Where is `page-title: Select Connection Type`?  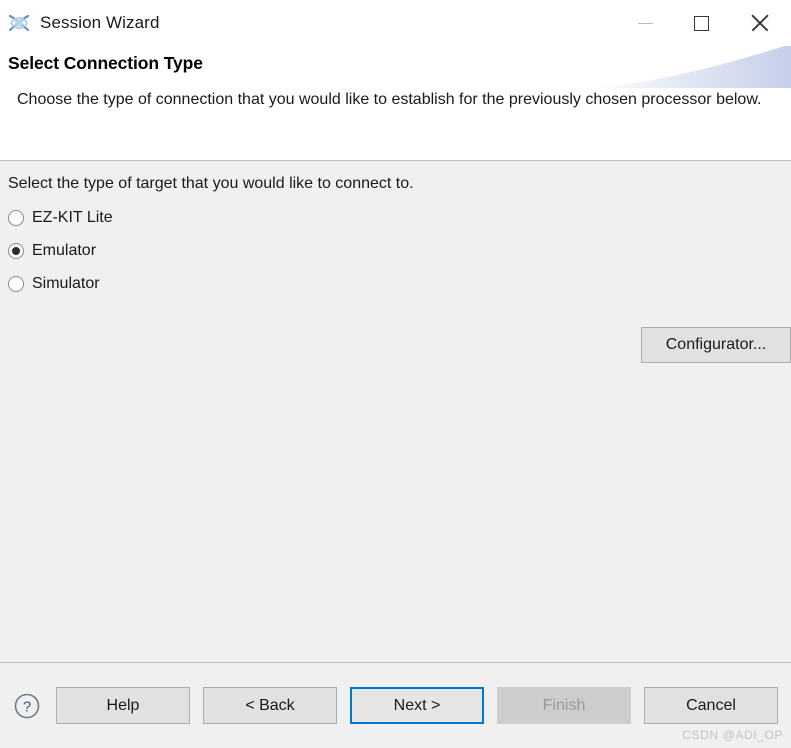 page-title: Select Connection Type is located at coordinates (105, 63).